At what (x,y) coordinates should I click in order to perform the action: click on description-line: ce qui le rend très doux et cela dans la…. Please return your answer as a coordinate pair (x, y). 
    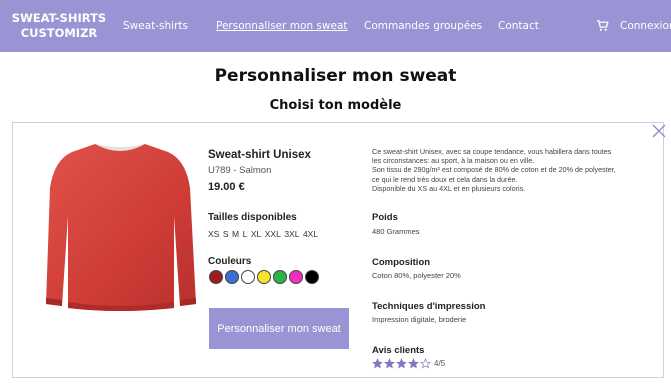
    Looking at the image, I should click on (445, 179).